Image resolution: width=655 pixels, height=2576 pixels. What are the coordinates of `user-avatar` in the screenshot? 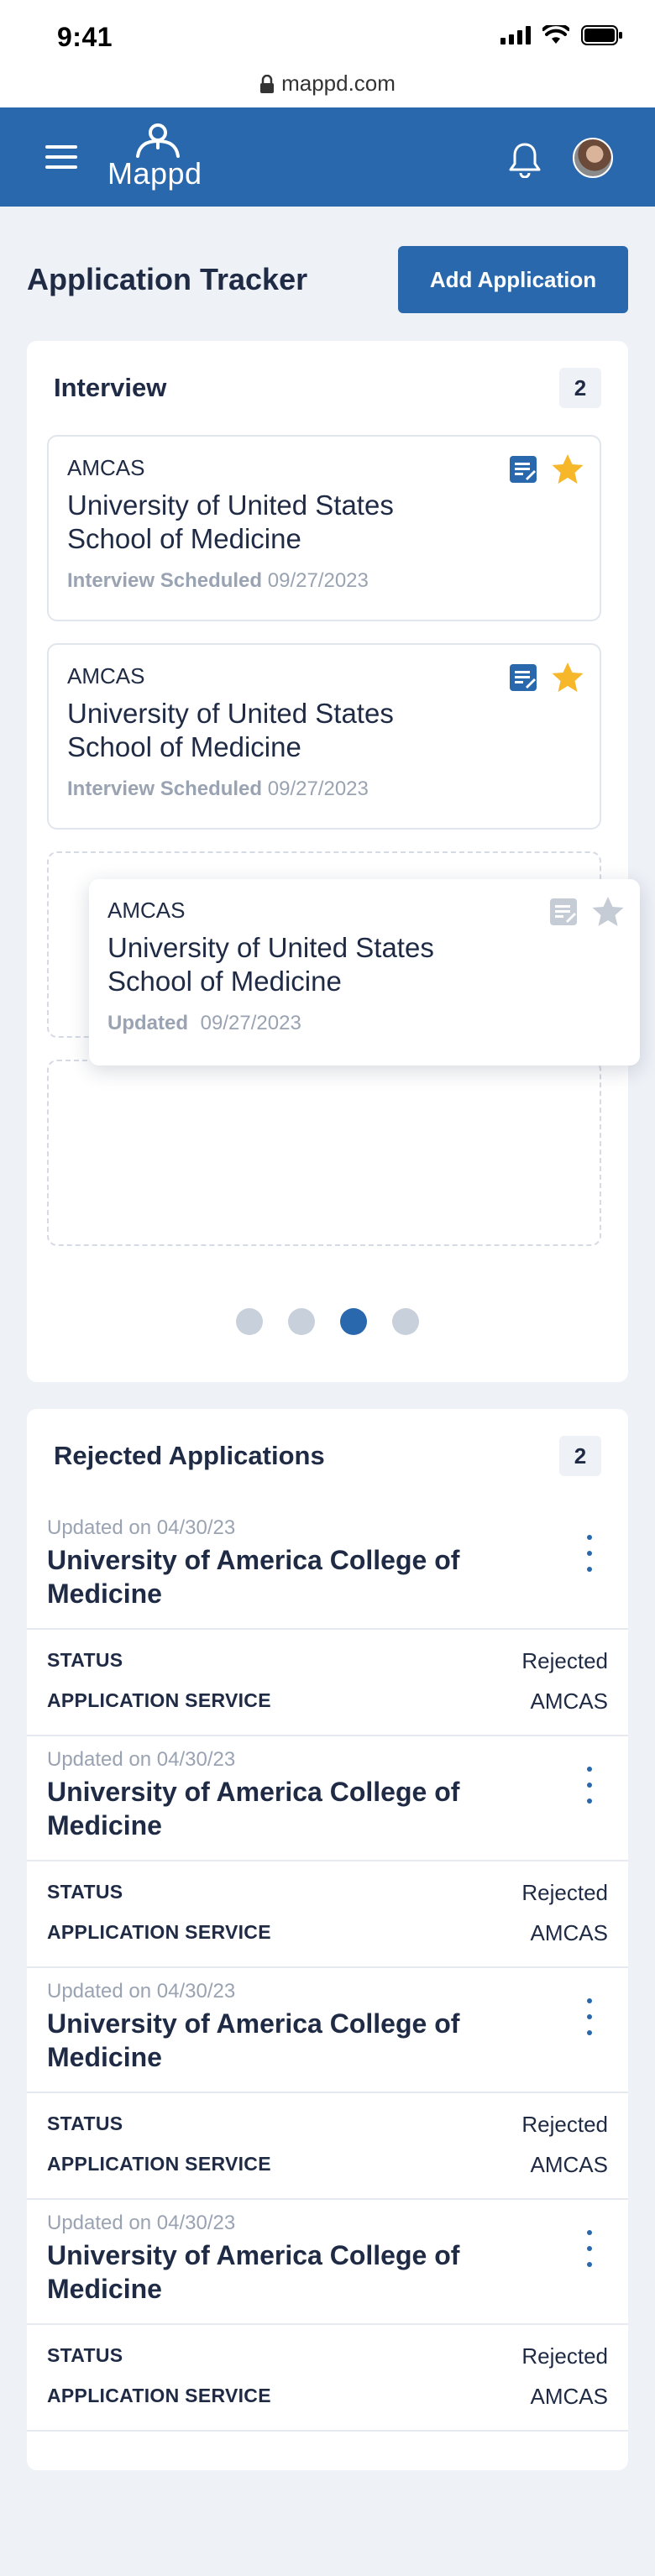 It's located at (593, 158).